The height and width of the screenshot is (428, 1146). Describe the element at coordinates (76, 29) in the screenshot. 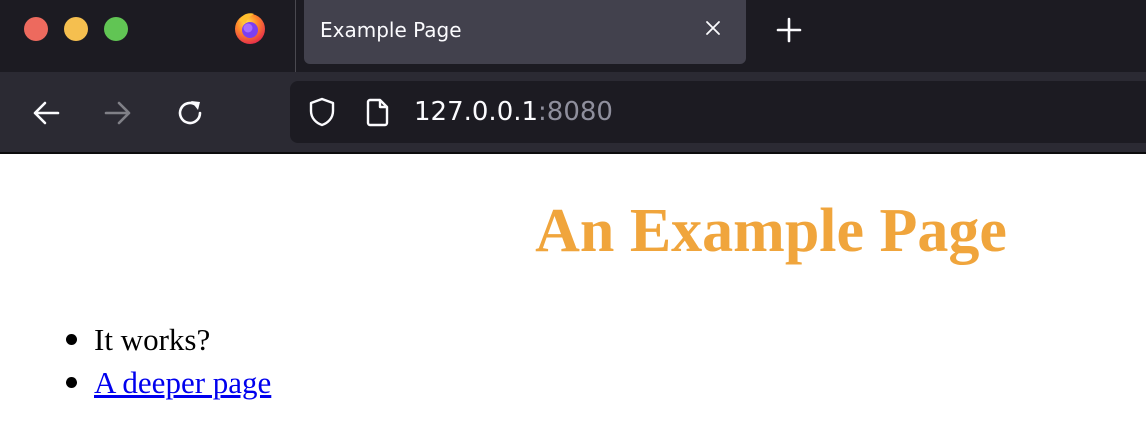

I see `window-minimize-button` at that location.